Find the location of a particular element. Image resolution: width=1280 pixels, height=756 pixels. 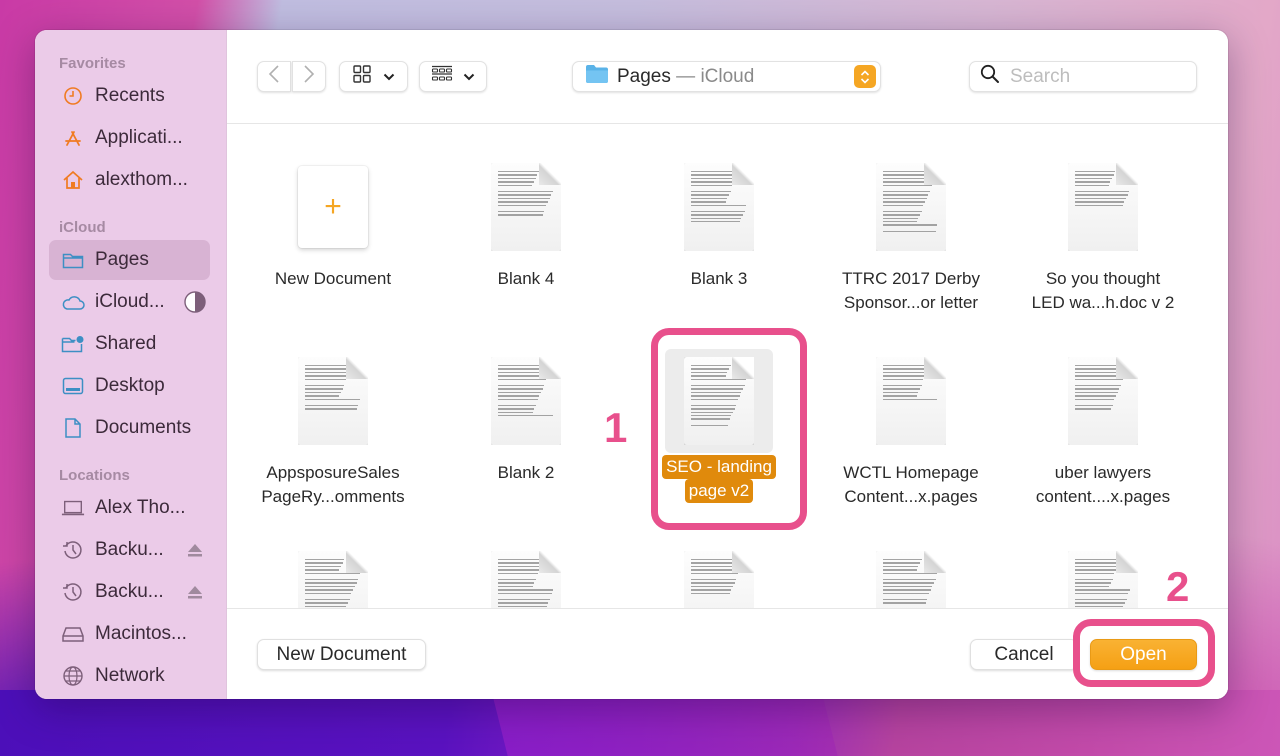

file-item-new-document: + New Document is located at coordinates (333, 223).